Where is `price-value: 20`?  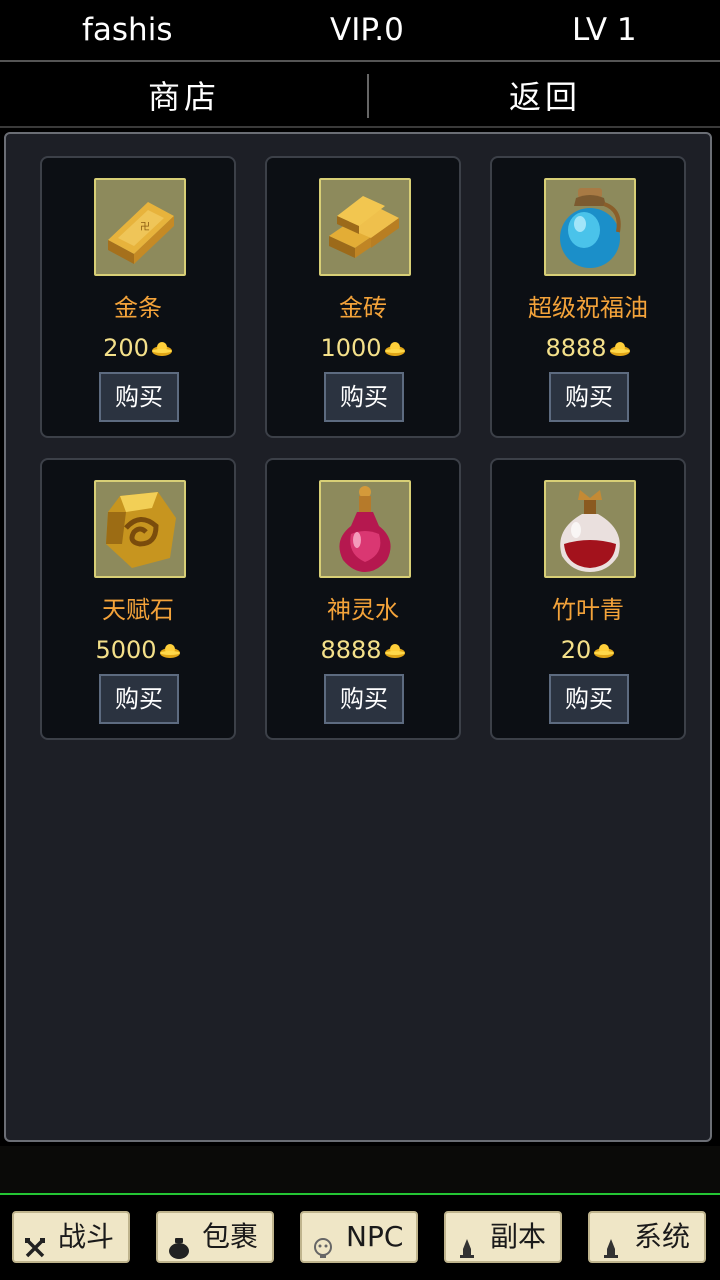
price-value: 20 is located at coordinates (576, 650).